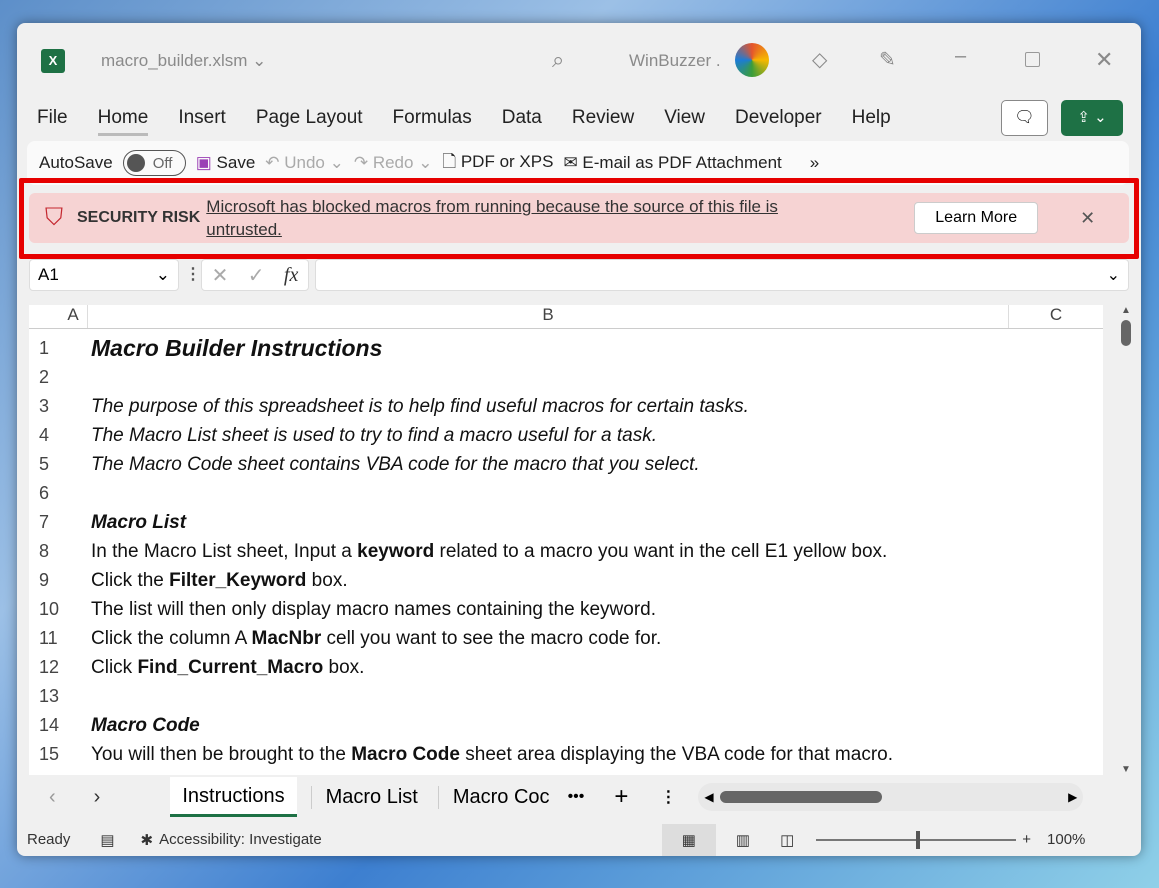 The height and width of the screenshot is (888, 1159). Describe the element at coordinates (566, 696) in the screenshot. I see `table-row: 13` at that location.